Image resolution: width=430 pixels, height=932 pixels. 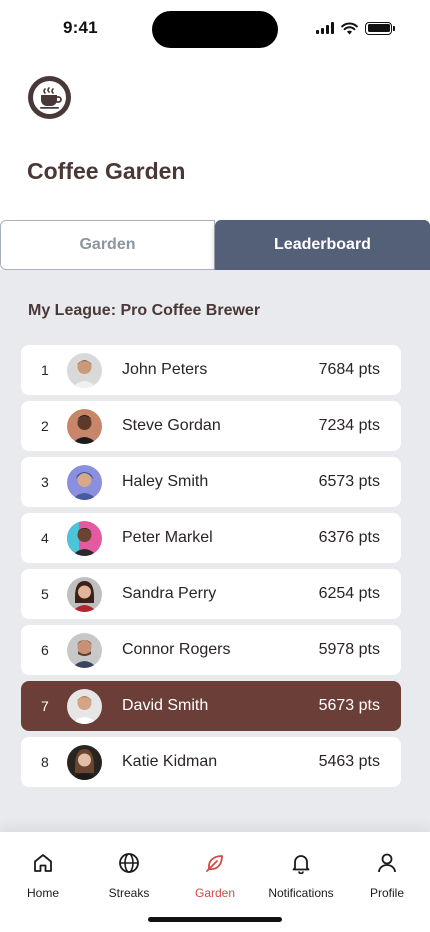 What do you see at coordinates (45, 650) in the screenshot?
I see `rank-number: 6` at bounding box center [45, 650].